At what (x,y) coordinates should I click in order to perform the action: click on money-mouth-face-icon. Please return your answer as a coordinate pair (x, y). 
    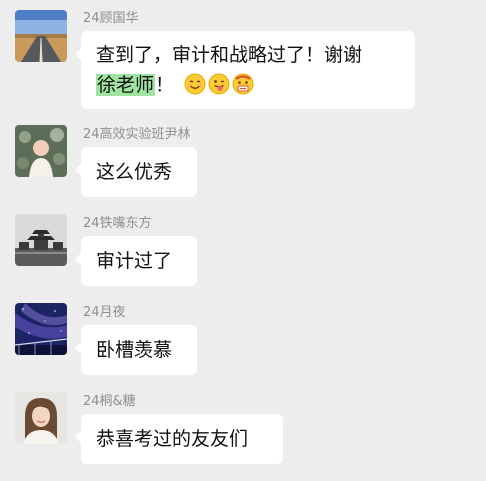
    Looking at the image, I should click on (243, 84).